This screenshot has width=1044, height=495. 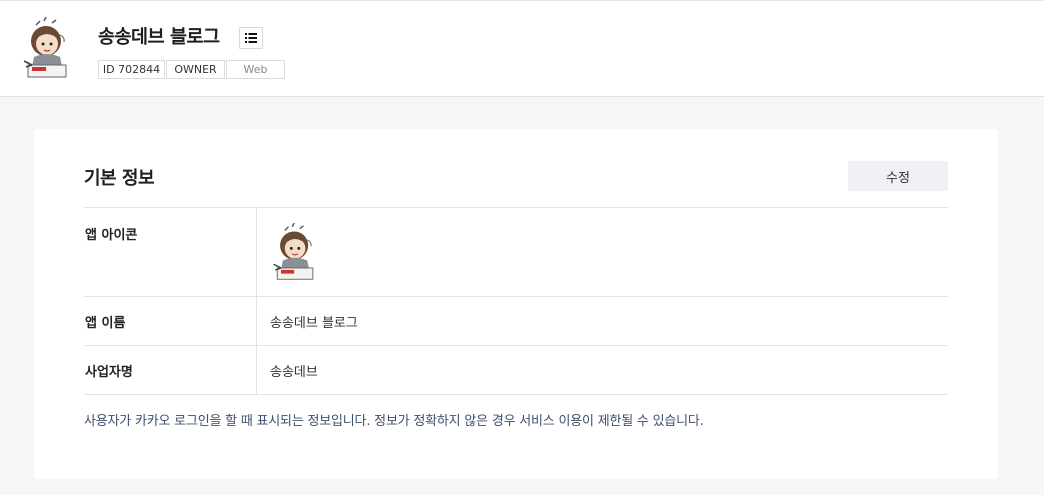 What do you see at coordinates (294, 372) in the screenshot?
I see `business-name-value: 송송데브` at bounding box center [294, 372].